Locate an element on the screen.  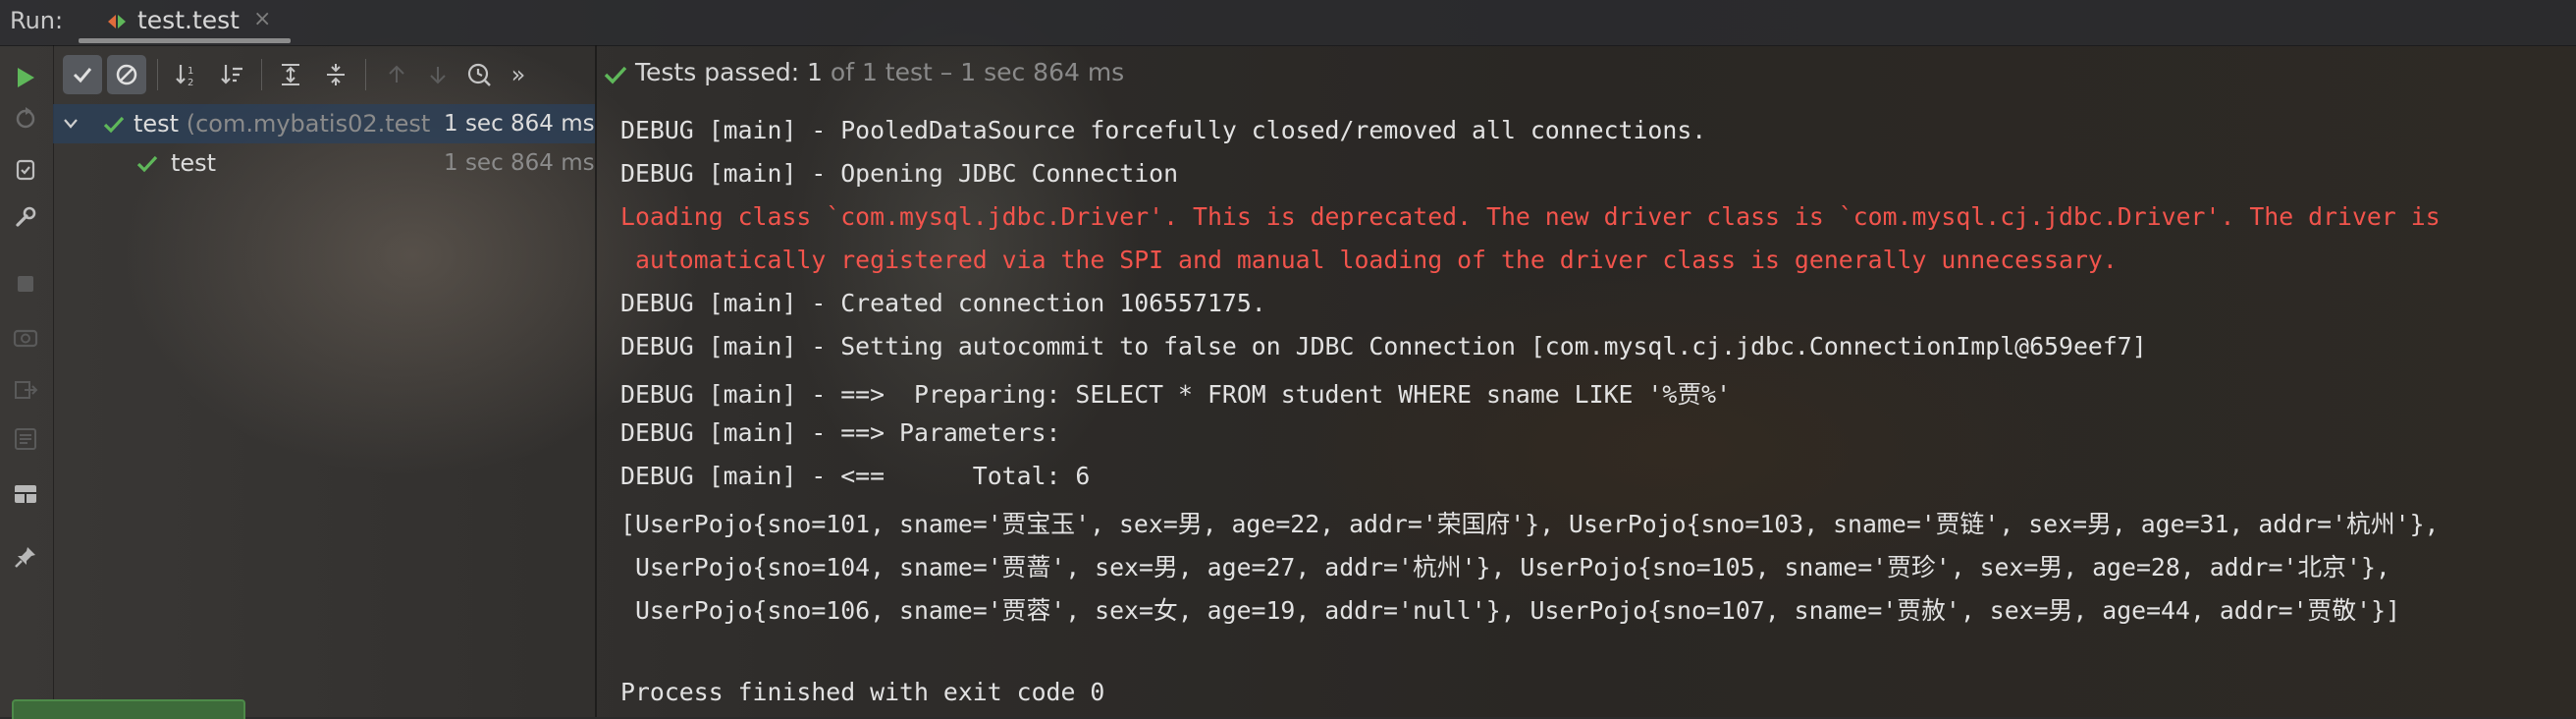
run-tab-test: test.test × is located at coordinates (186, 23).